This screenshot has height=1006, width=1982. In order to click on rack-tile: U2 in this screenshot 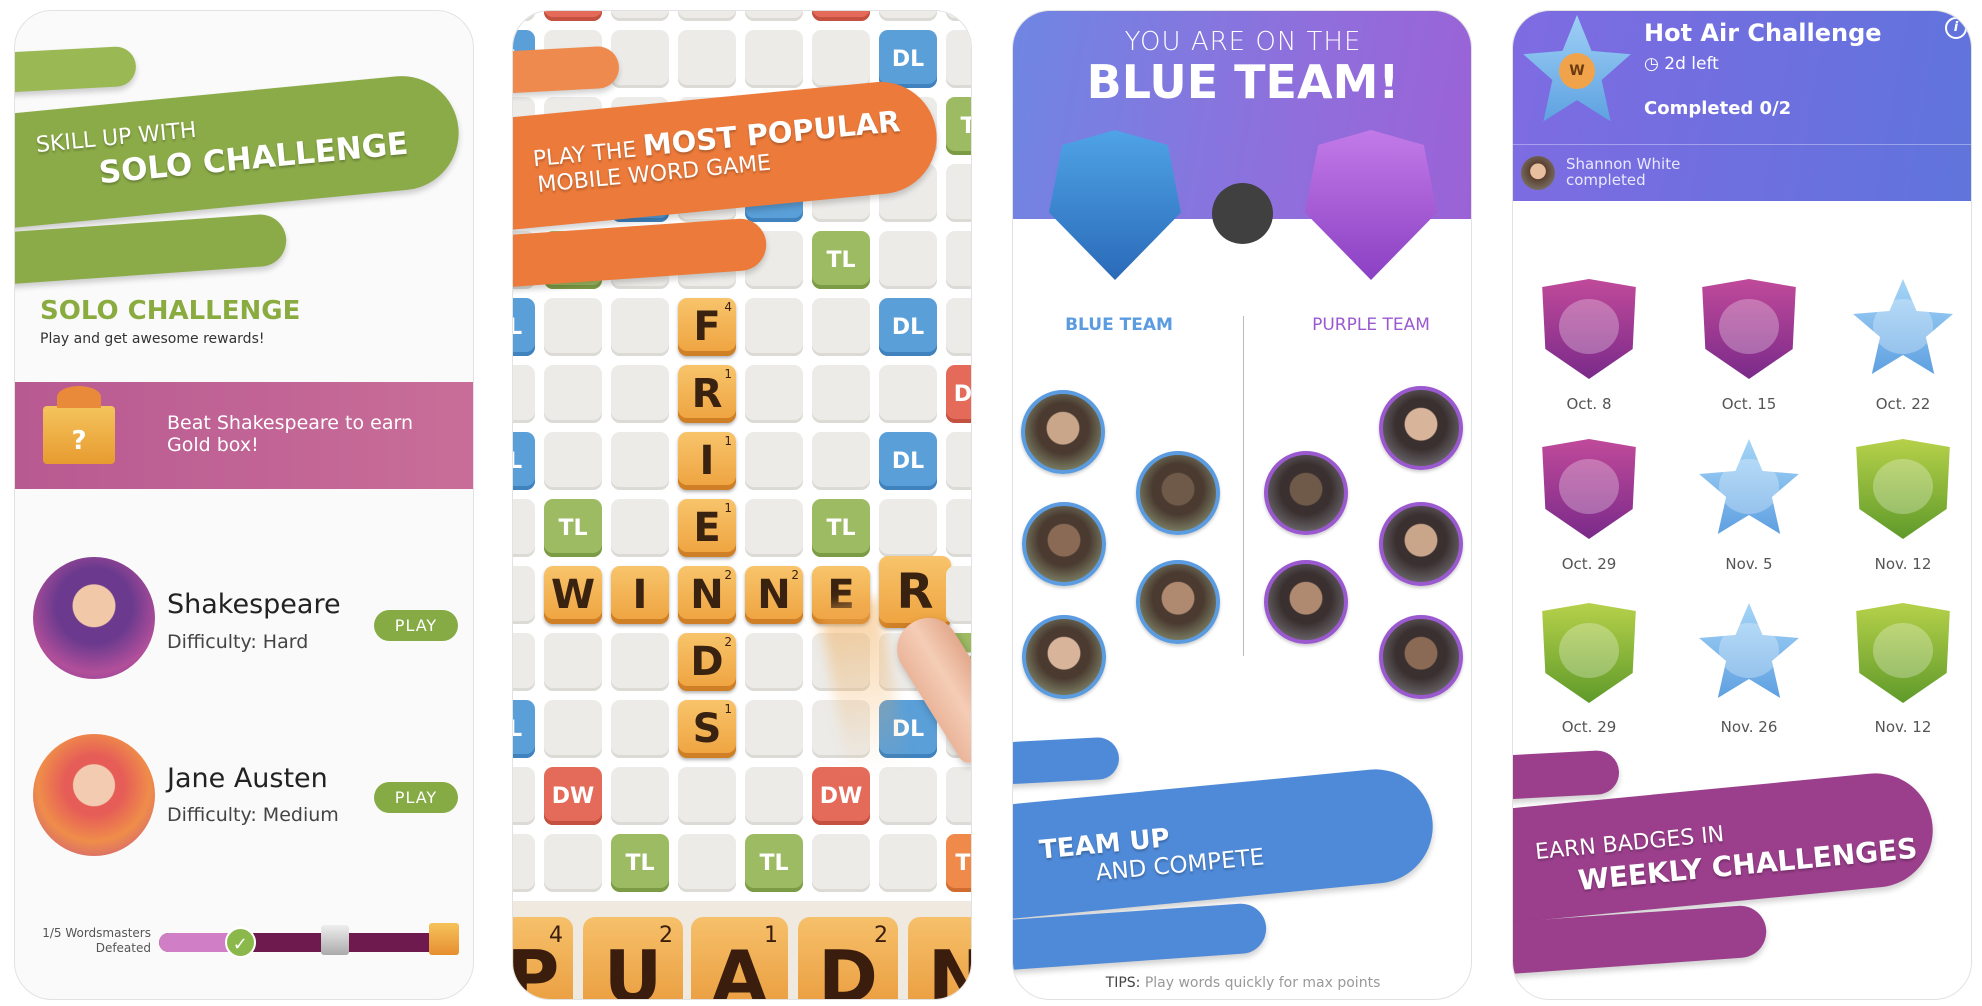, I will do `click(633, 958)`.